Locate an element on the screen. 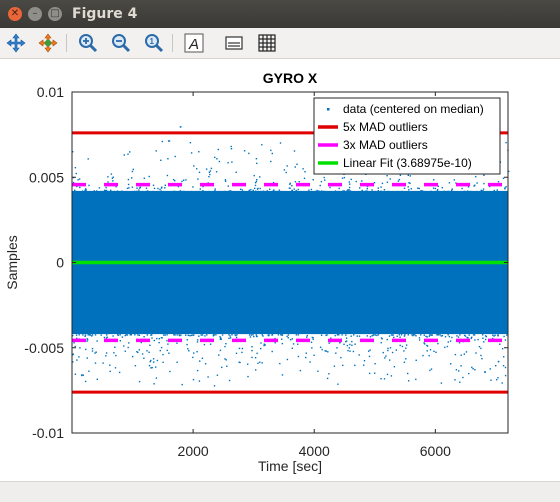 The width and height of the screenshot is (560, 502). x-tick-label: 6000 is located at coordinates (435, 451).